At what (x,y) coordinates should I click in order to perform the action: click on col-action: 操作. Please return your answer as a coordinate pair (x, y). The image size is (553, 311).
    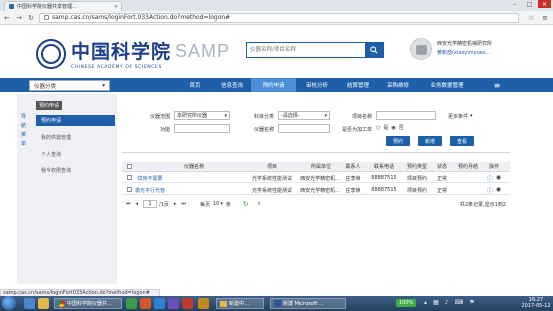
    Looking at the image, I should click on (493, 167).